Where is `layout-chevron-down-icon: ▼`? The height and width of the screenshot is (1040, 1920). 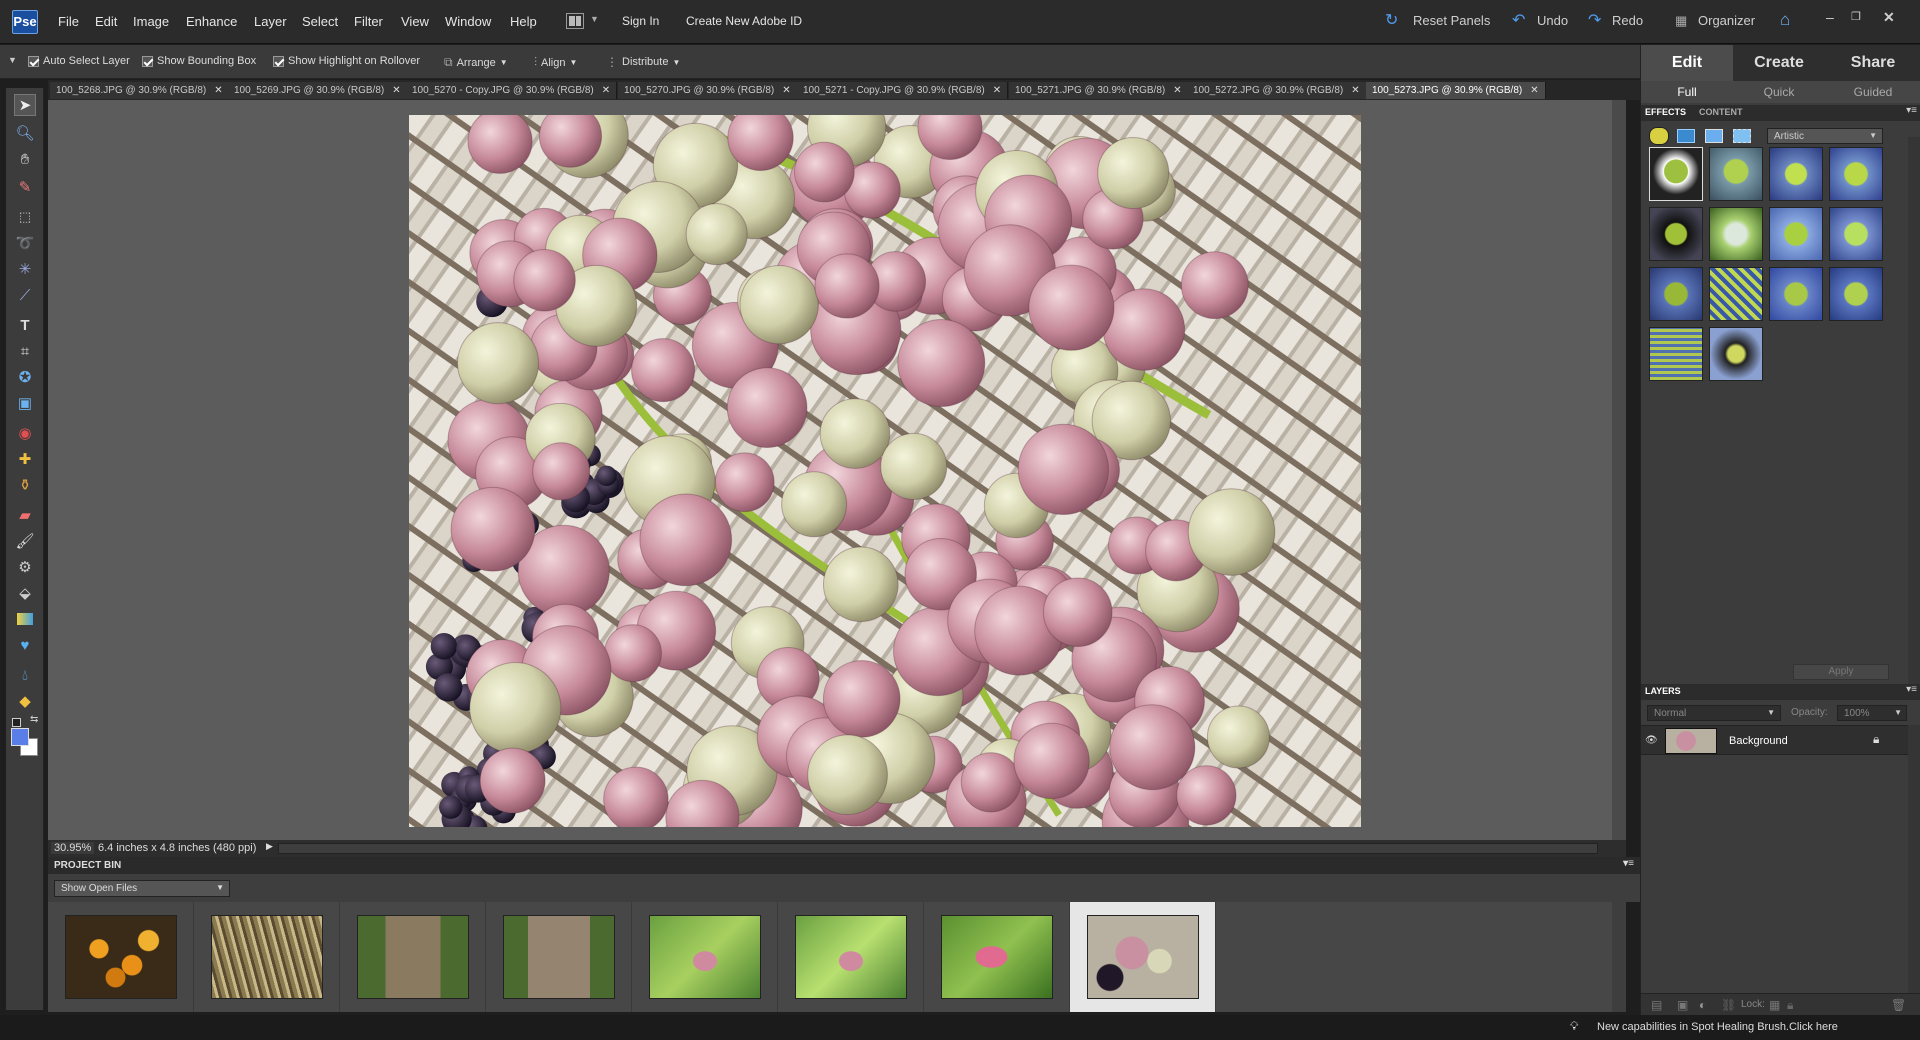 layout-chevron-down-icon: ▼ is located at coordinates (594, 19).